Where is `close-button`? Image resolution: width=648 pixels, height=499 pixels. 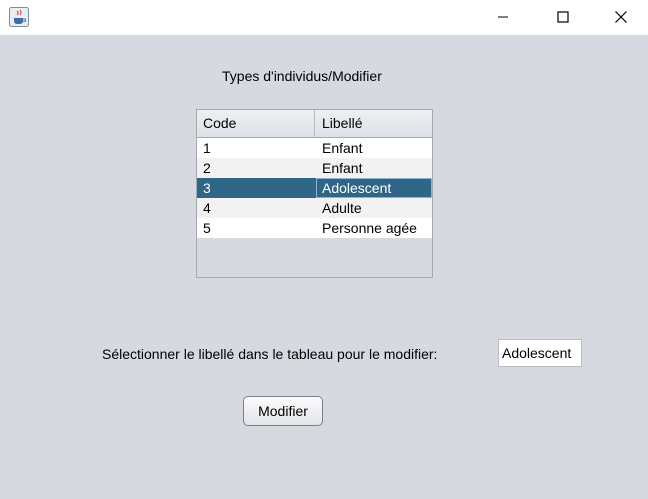 close-button is located at coordinates (621, 17).